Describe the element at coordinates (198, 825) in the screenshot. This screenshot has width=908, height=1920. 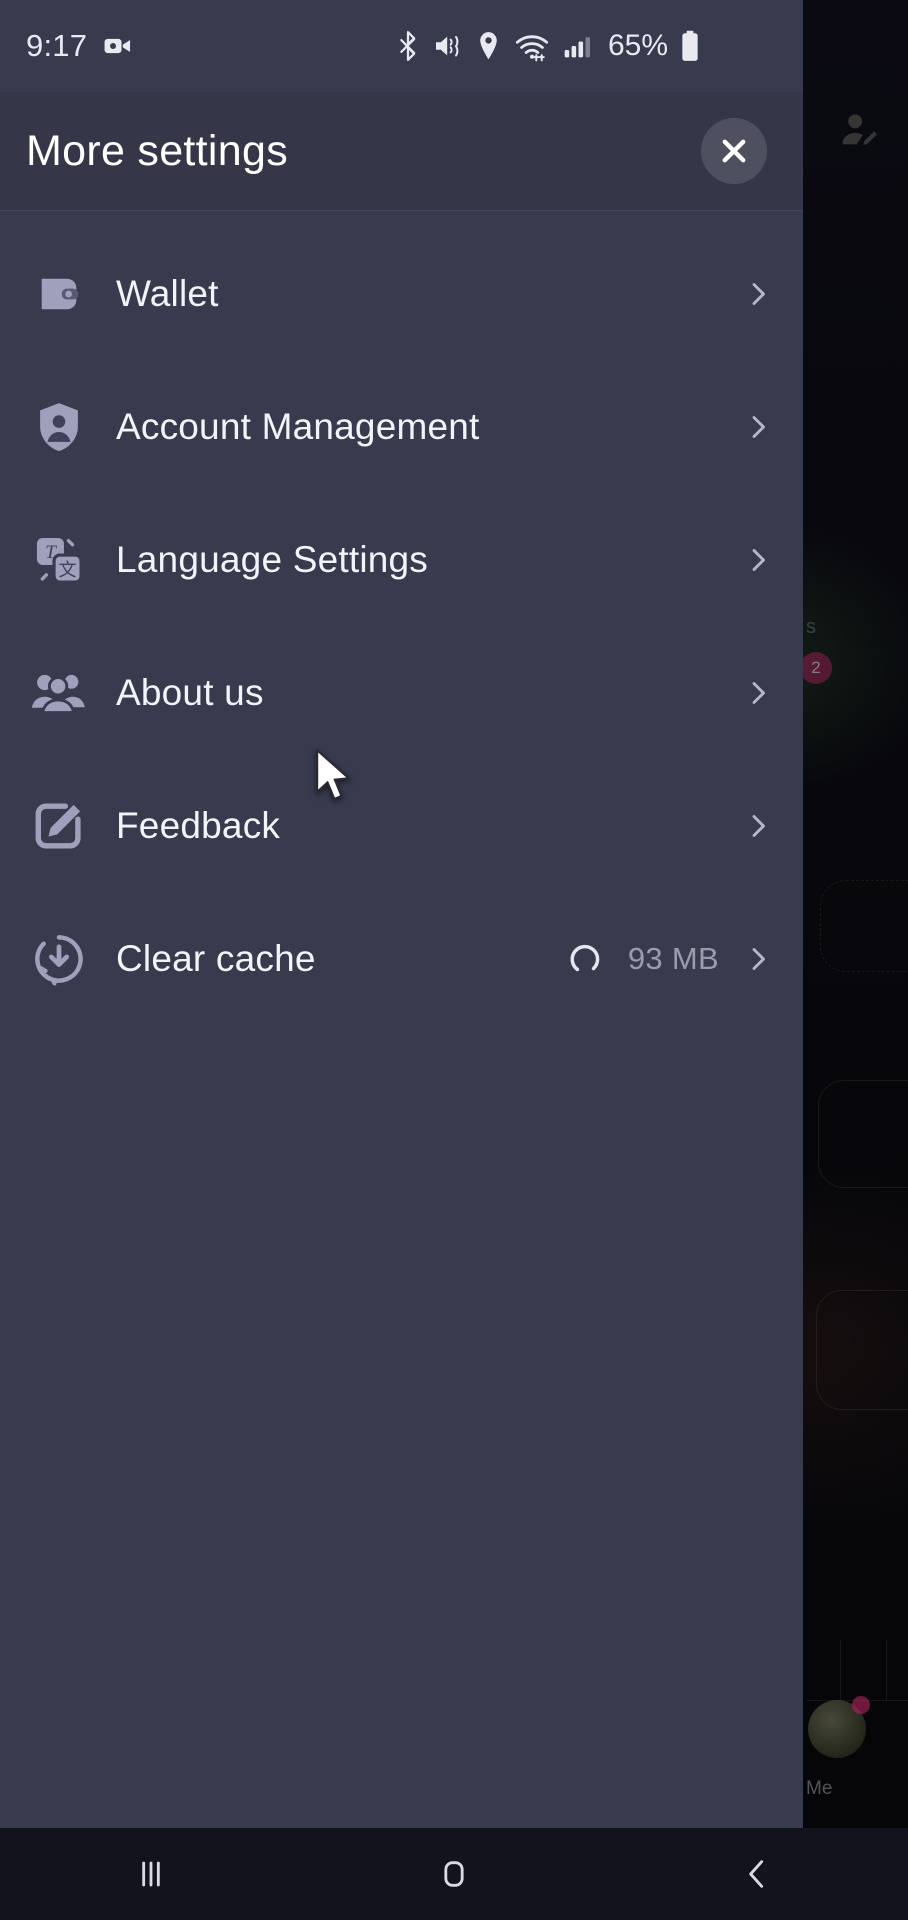
I see `settings-row-label: Feedback` at that location.